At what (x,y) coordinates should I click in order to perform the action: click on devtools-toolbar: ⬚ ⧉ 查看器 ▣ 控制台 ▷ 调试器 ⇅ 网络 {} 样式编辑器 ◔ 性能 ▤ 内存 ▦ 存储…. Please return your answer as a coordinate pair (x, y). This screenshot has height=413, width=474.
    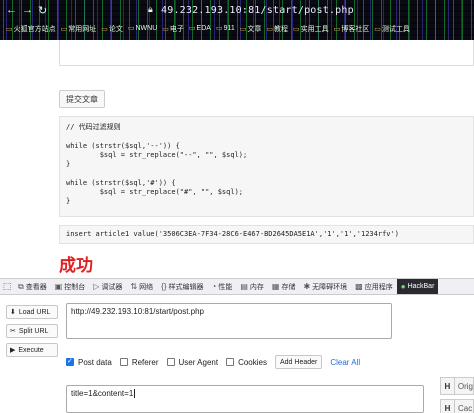
    Looking at the image, I should click on (237, 286).